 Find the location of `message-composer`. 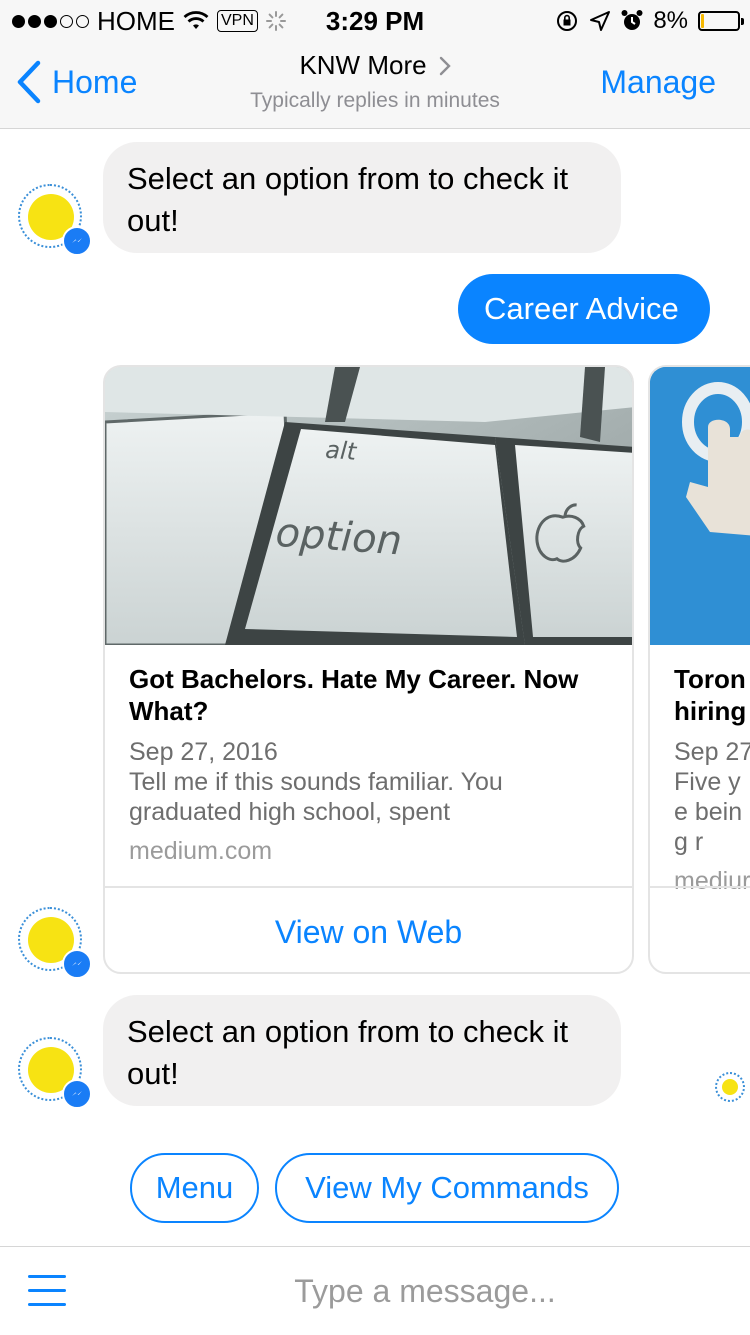

message-composer is located at coordinates (375, 1290).